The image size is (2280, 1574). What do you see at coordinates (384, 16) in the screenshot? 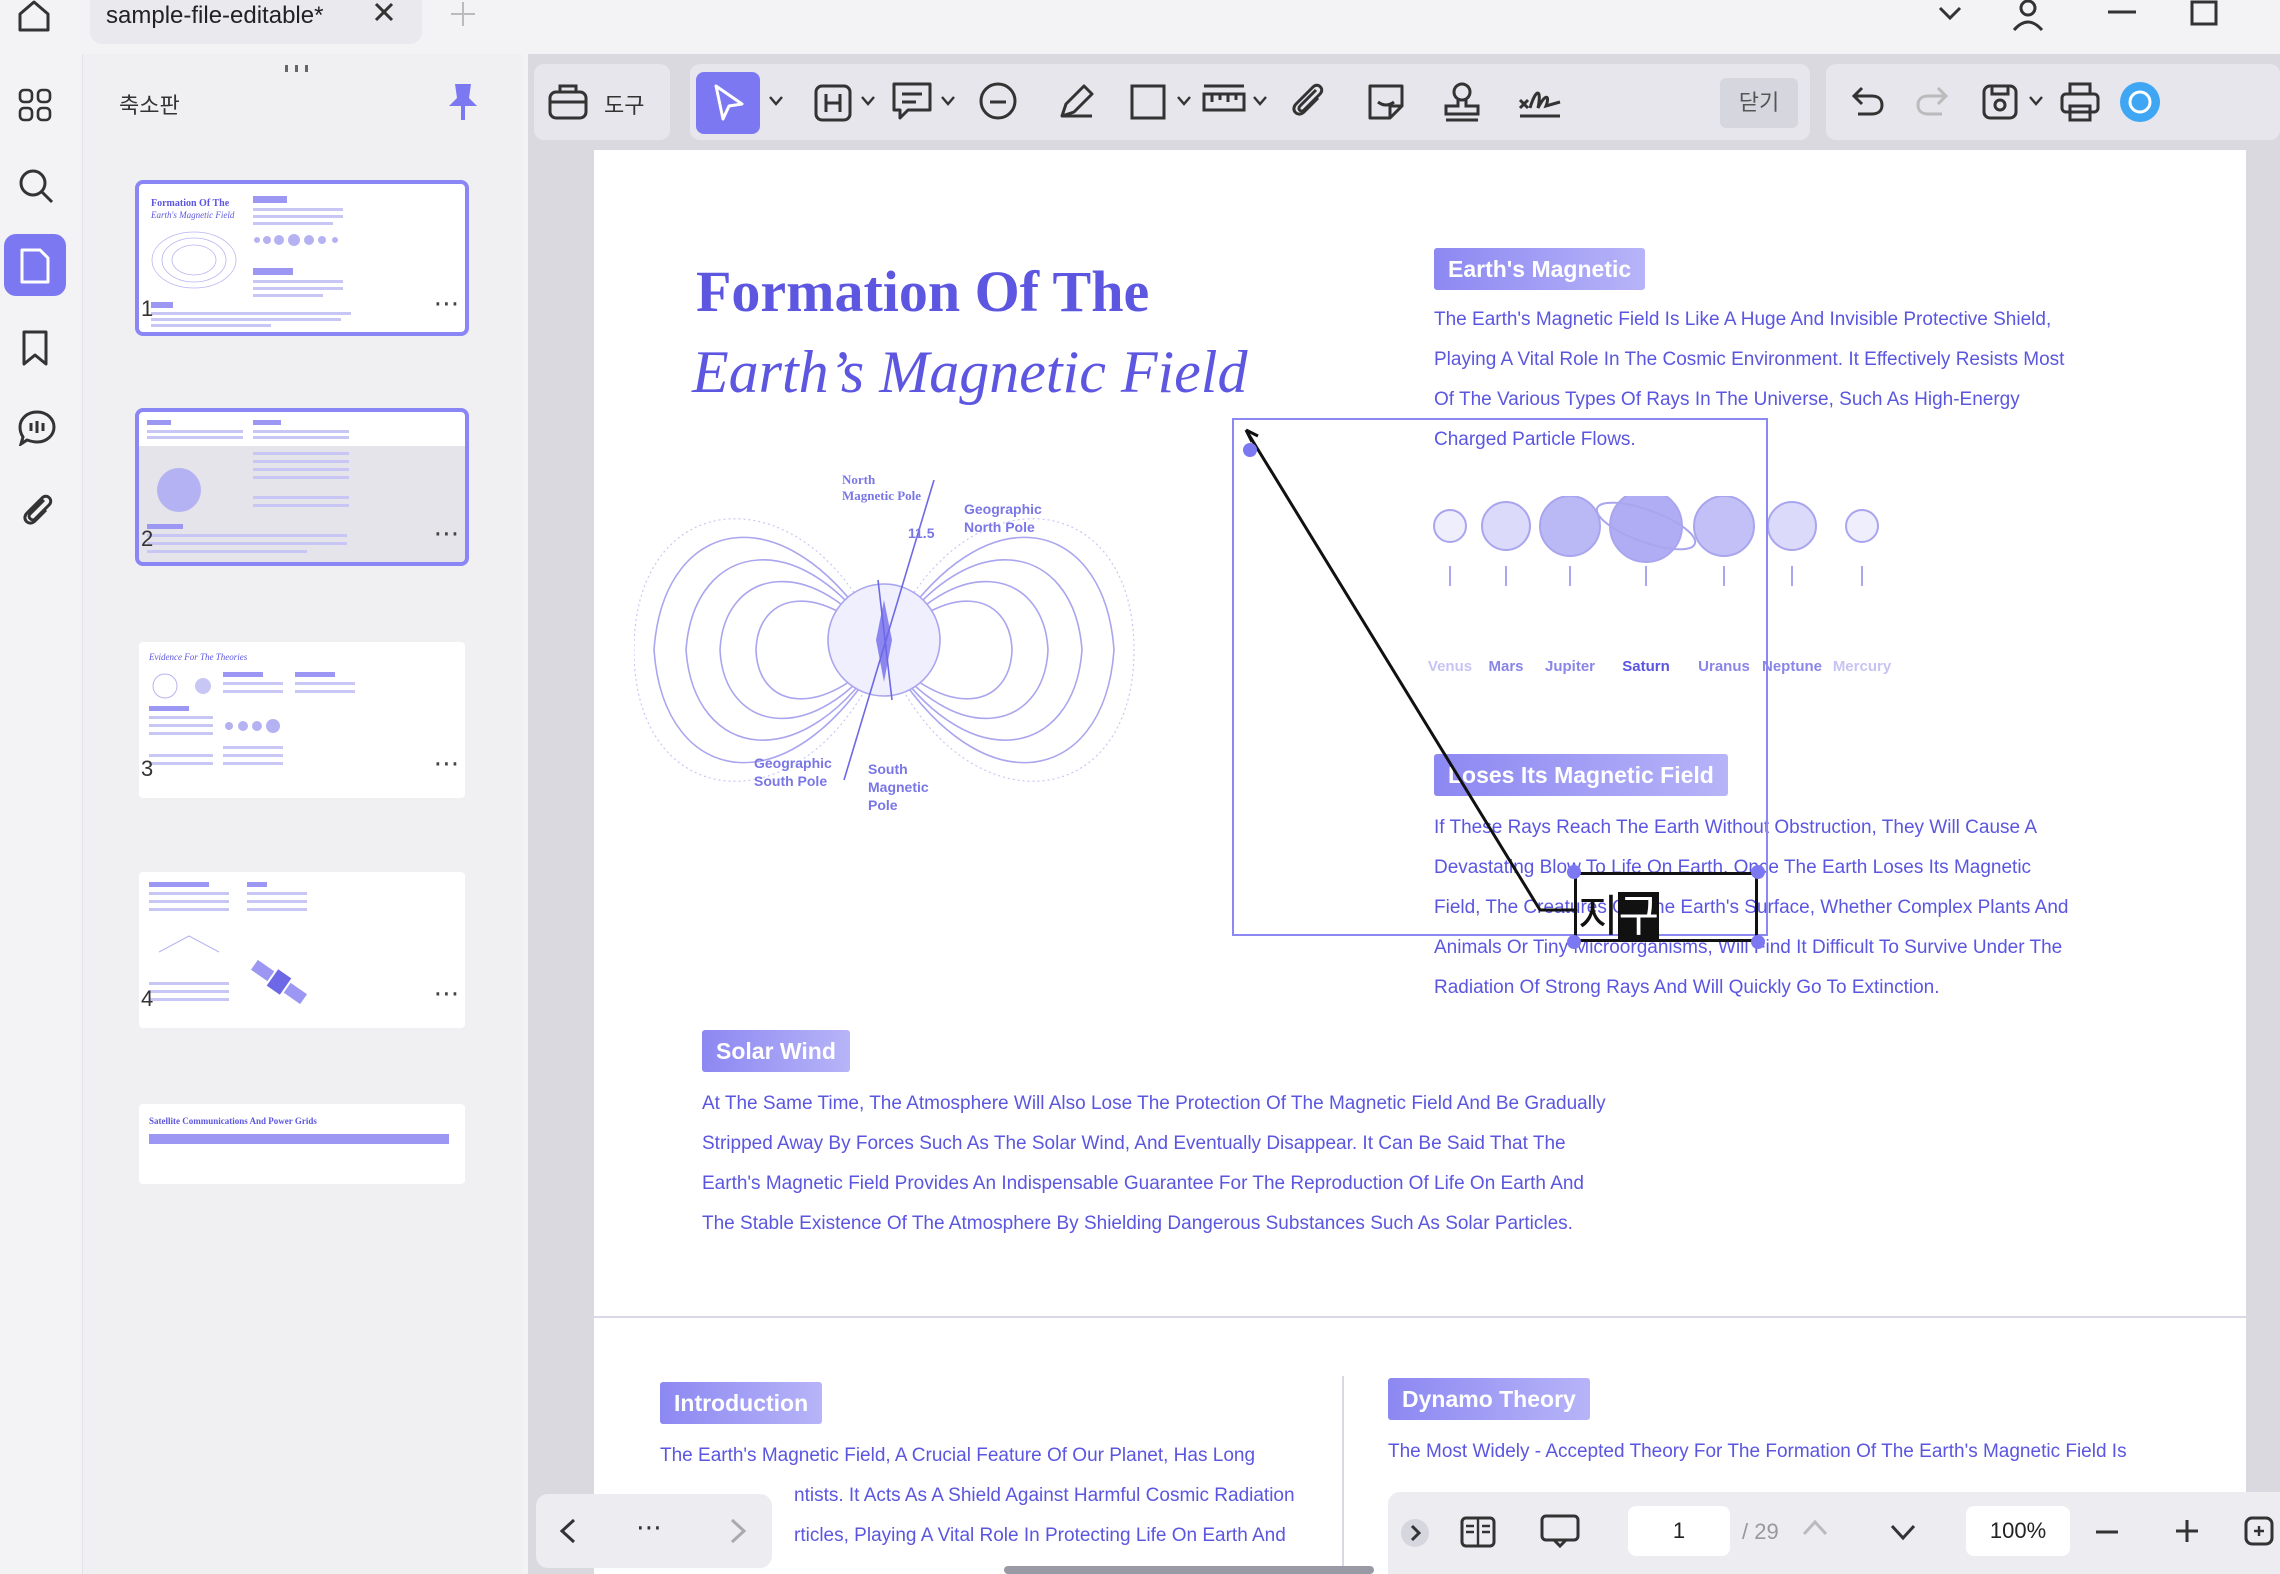
I see `close-tab-icon` at bounding box center [384, 16].